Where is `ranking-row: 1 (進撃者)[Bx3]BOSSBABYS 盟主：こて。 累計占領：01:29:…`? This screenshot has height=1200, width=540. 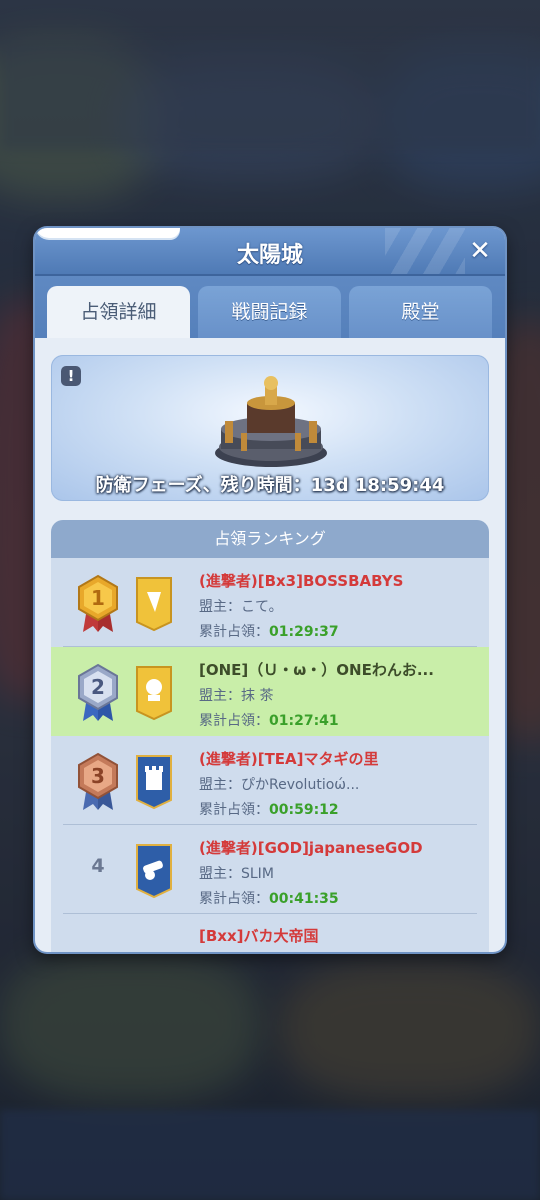 ranking-row: 1 (進撃者)[Bx3]BOSSBABYS 盟主：こて。 累計占領：01:29:… is located at coordinates (270, 602).